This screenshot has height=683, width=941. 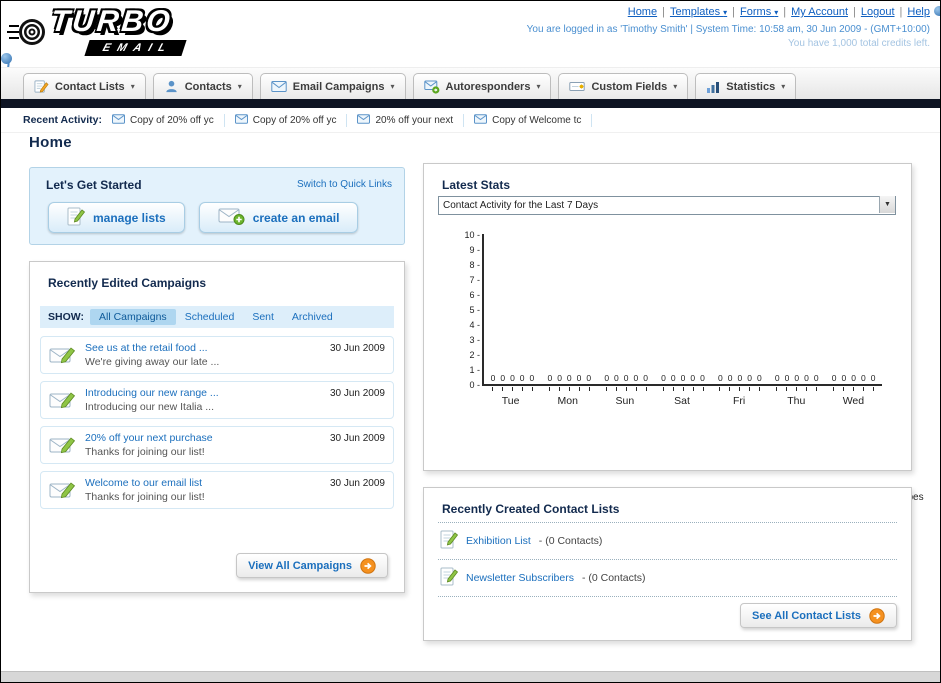 What do you see at coordinates (474, 294) in the screenshot?
I see `y-tick-label: 6 -` at bounding box center [474, 294].